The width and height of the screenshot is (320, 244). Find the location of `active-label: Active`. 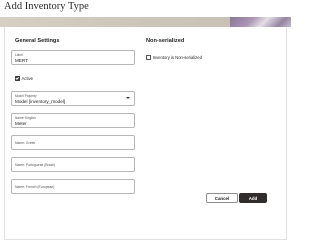

active-label: Active is located at coordinates (27, 78).